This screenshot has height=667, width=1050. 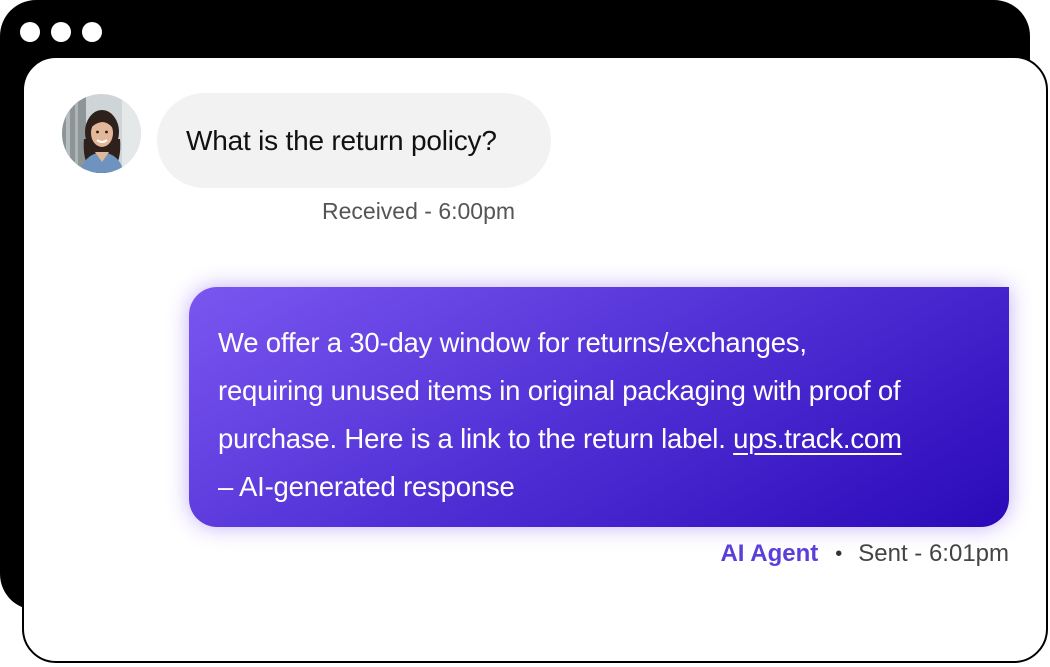 What do you see at coordinates (817, 438) in the screenshot?
I see `return-label-link: ups.track.com` at bounding box center [817, 438].